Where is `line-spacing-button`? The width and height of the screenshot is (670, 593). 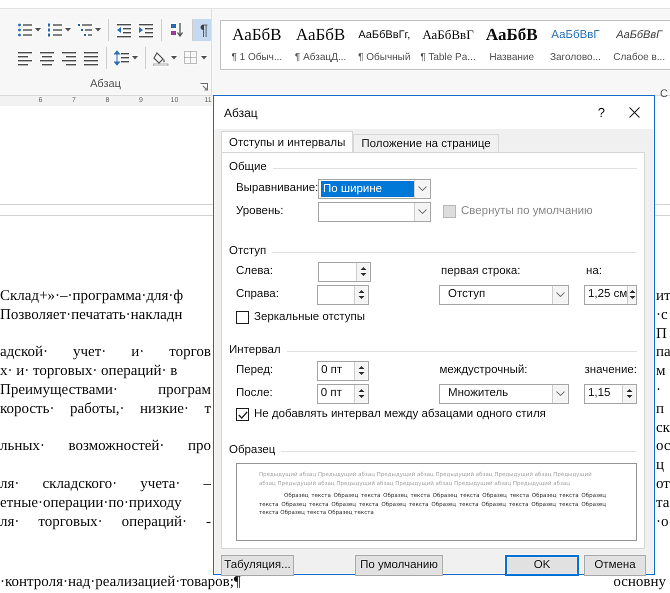
line-spacing-button is located at coordinates (123, 58).